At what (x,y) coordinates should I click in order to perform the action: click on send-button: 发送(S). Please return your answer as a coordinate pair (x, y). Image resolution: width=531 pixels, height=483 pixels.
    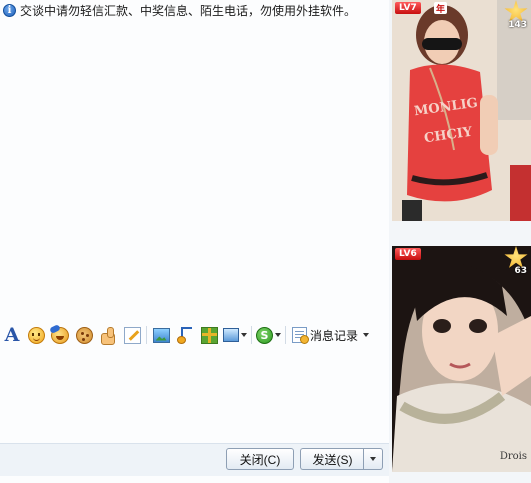
    Looking at the image, I should click on (332, 459).